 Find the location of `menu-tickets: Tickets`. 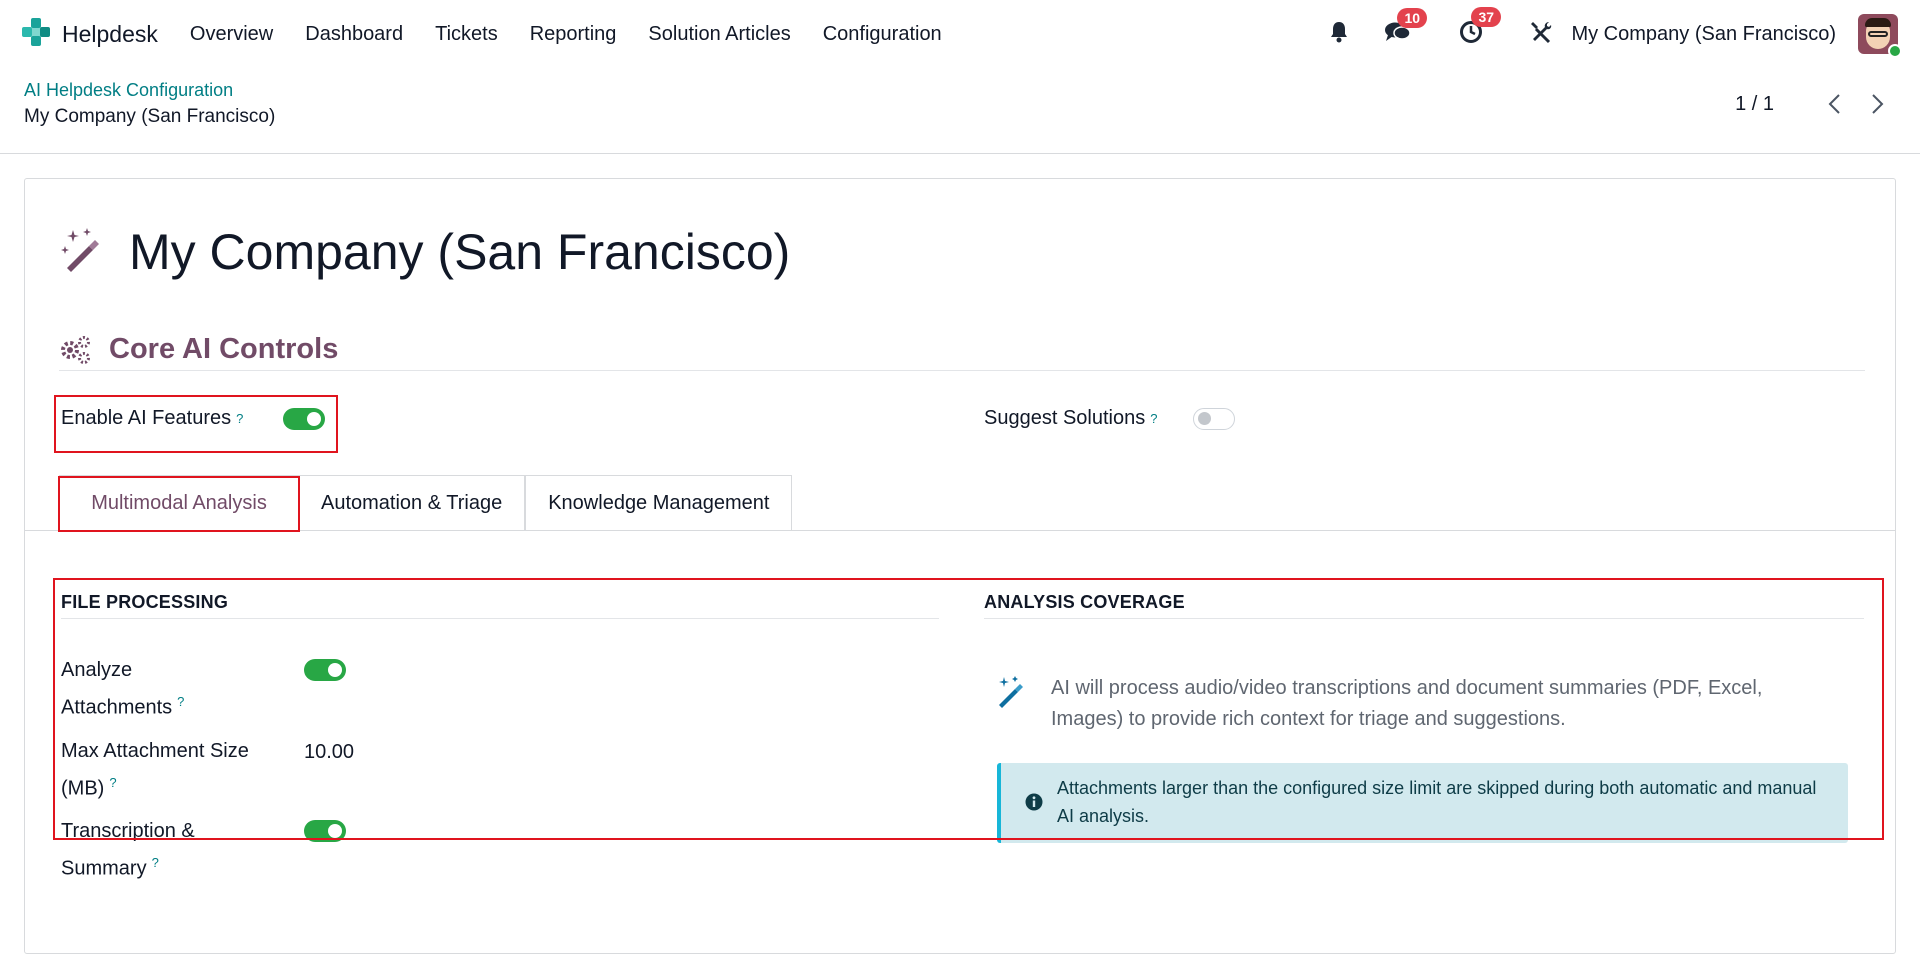

menu-tickets: Tickets is located at coordinates (466, 34).